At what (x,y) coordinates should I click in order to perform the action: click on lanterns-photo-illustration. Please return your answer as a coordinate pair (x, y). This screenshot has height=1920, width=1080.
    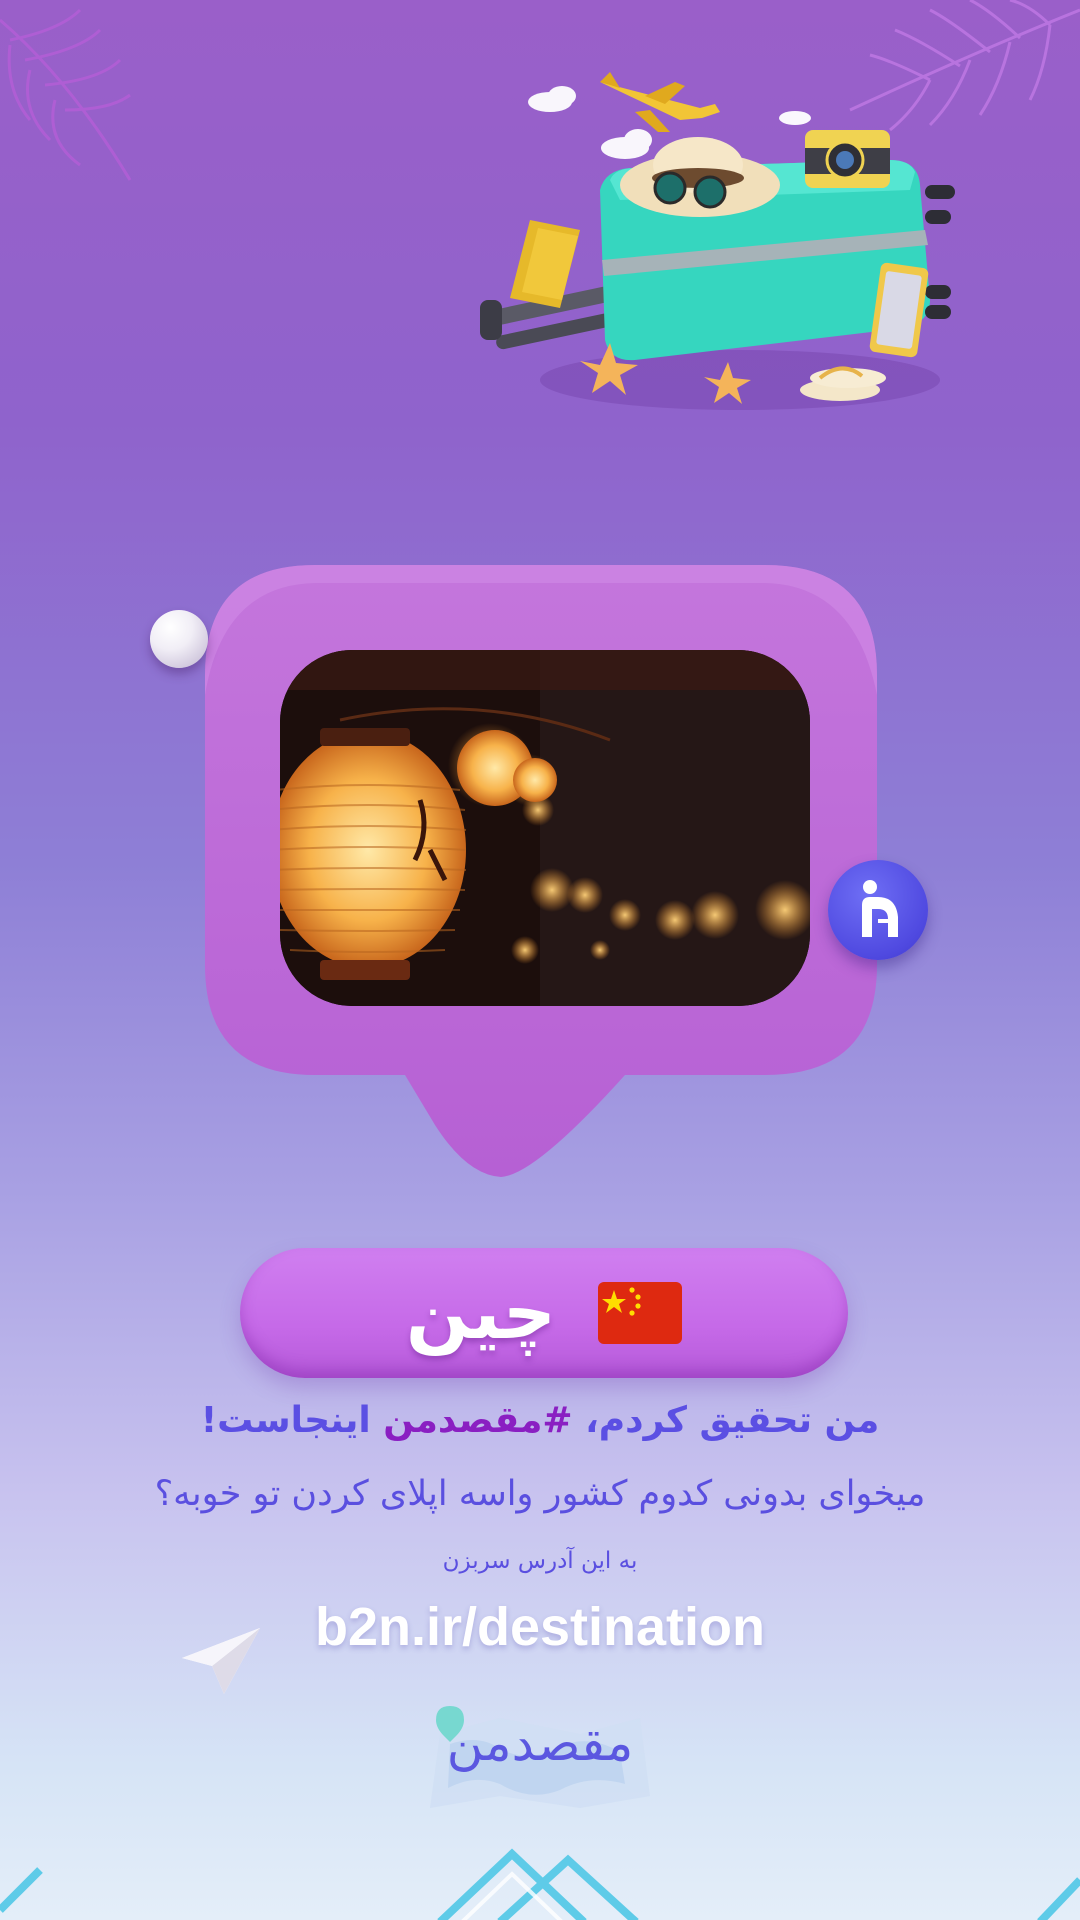
    Looking at the image, I should click on (545, 828).